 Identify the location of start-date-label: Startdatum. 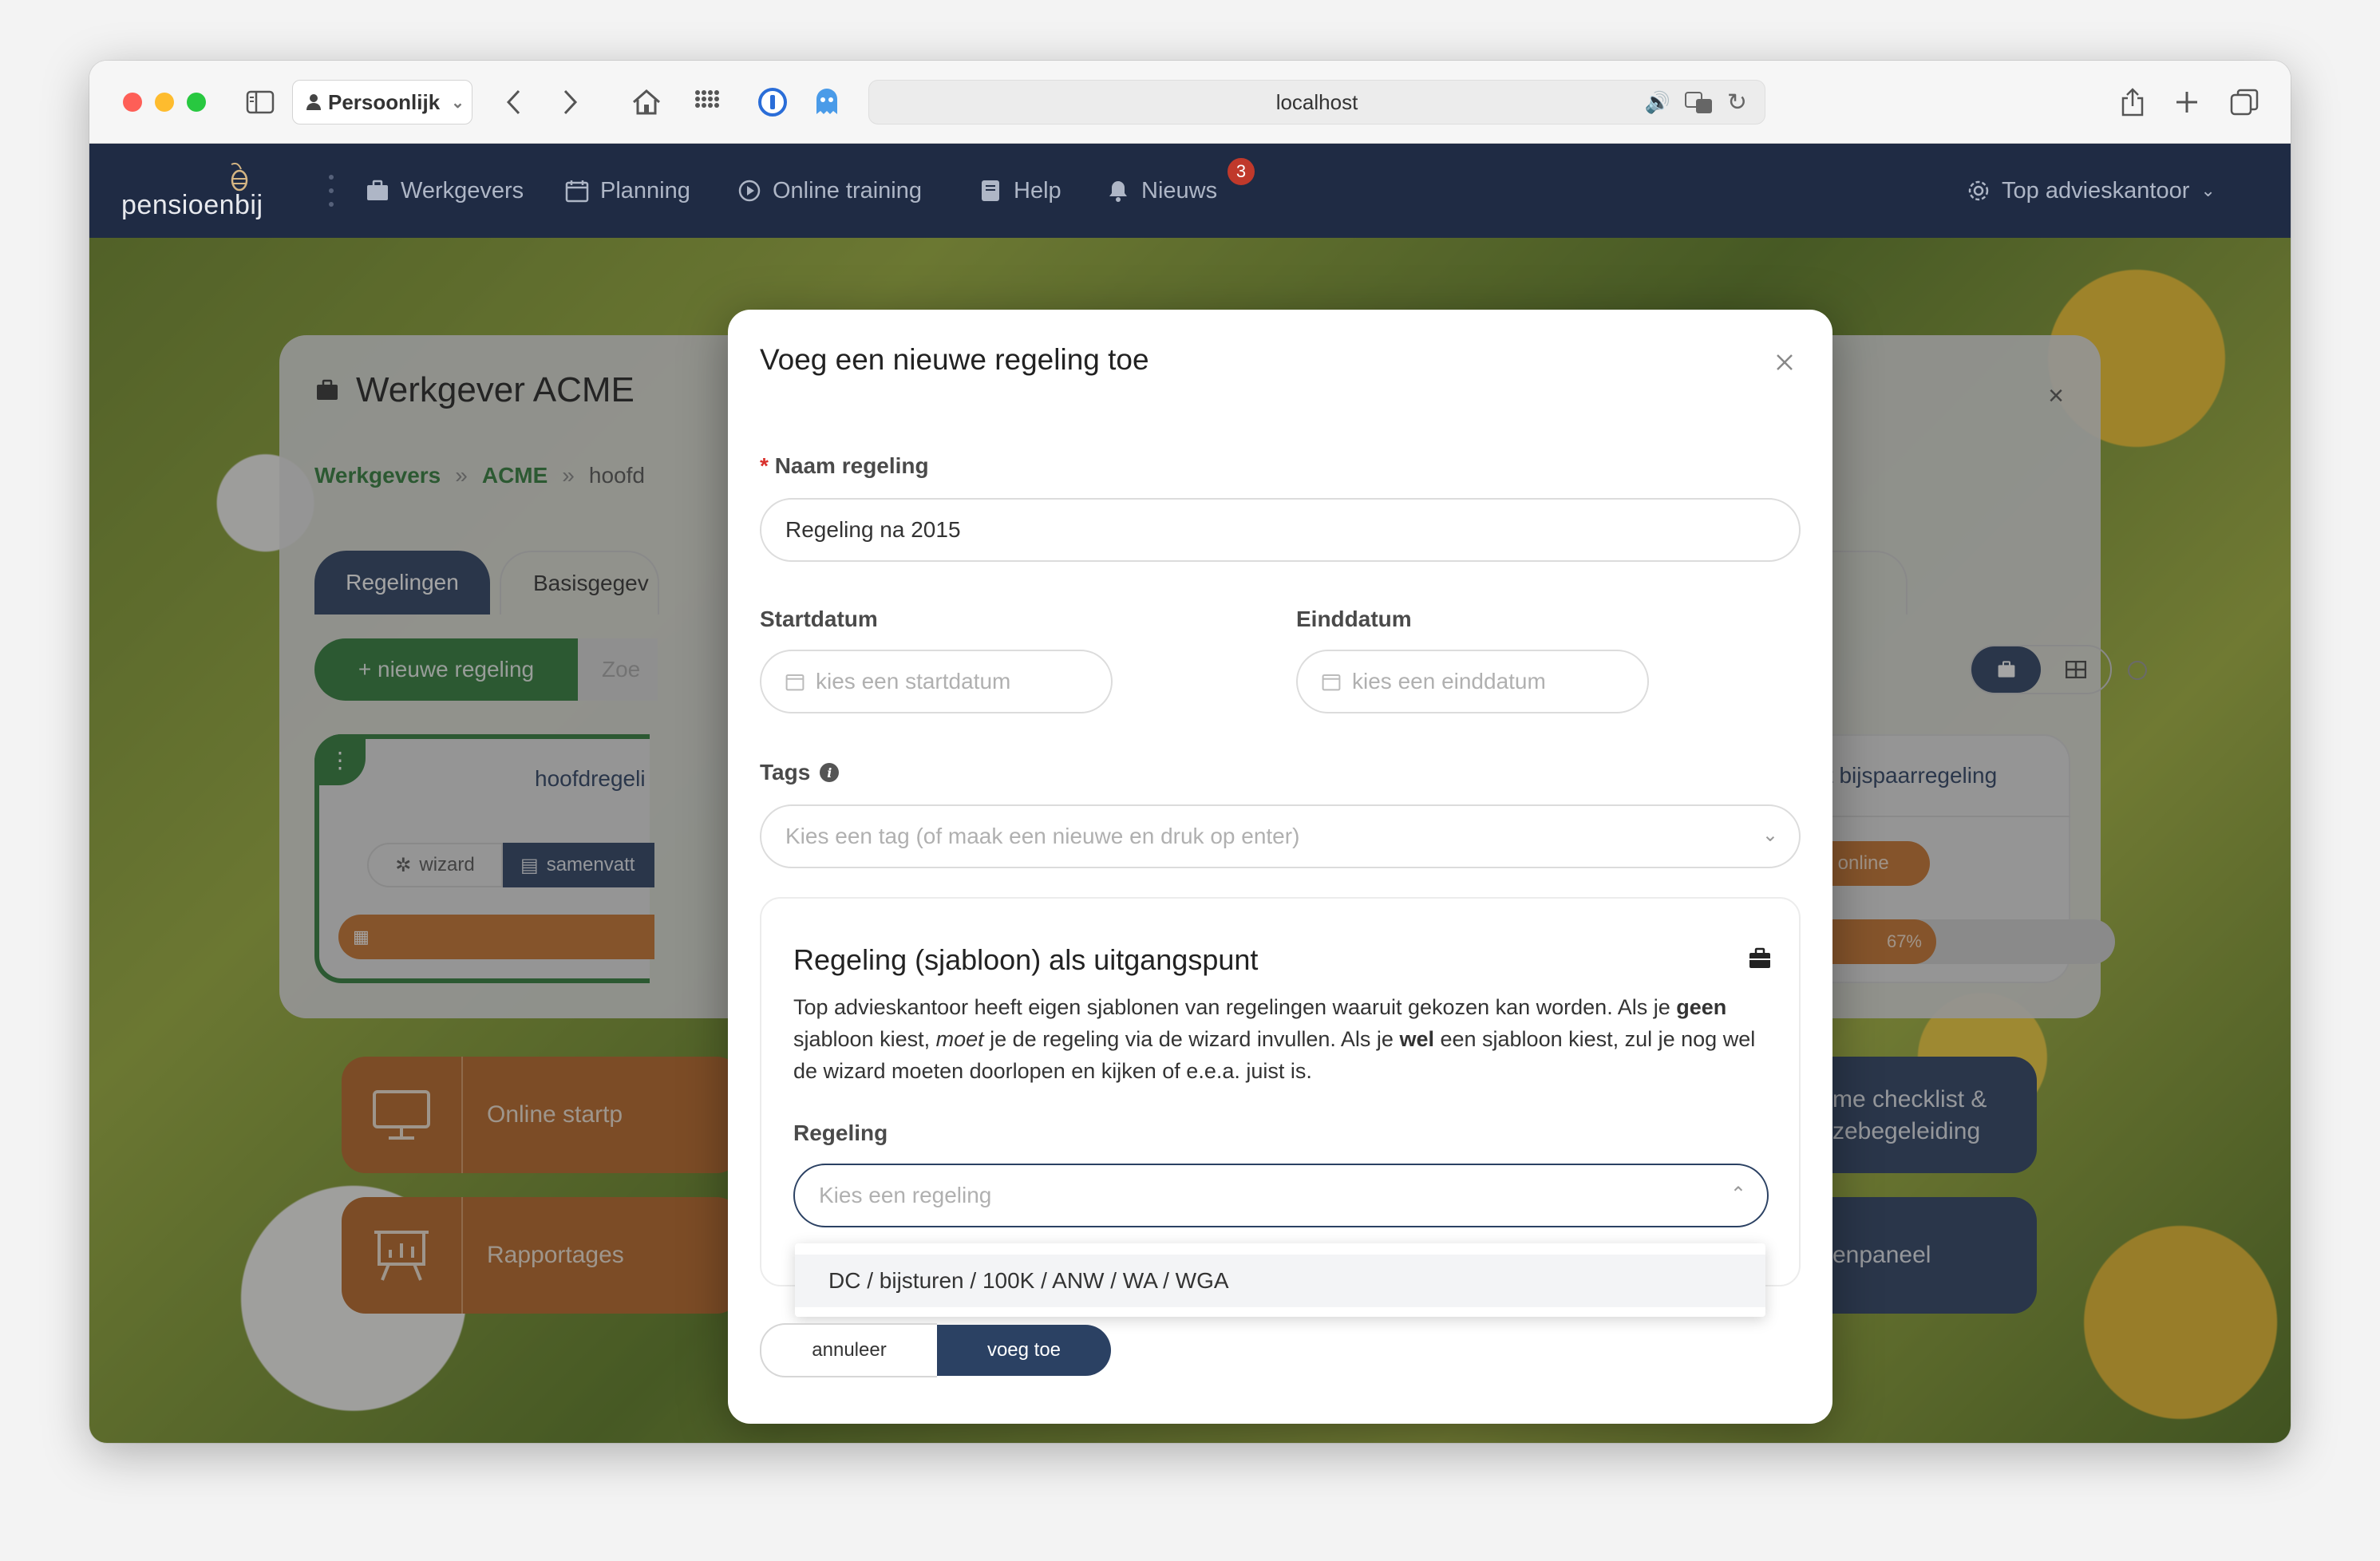
(819, 619).